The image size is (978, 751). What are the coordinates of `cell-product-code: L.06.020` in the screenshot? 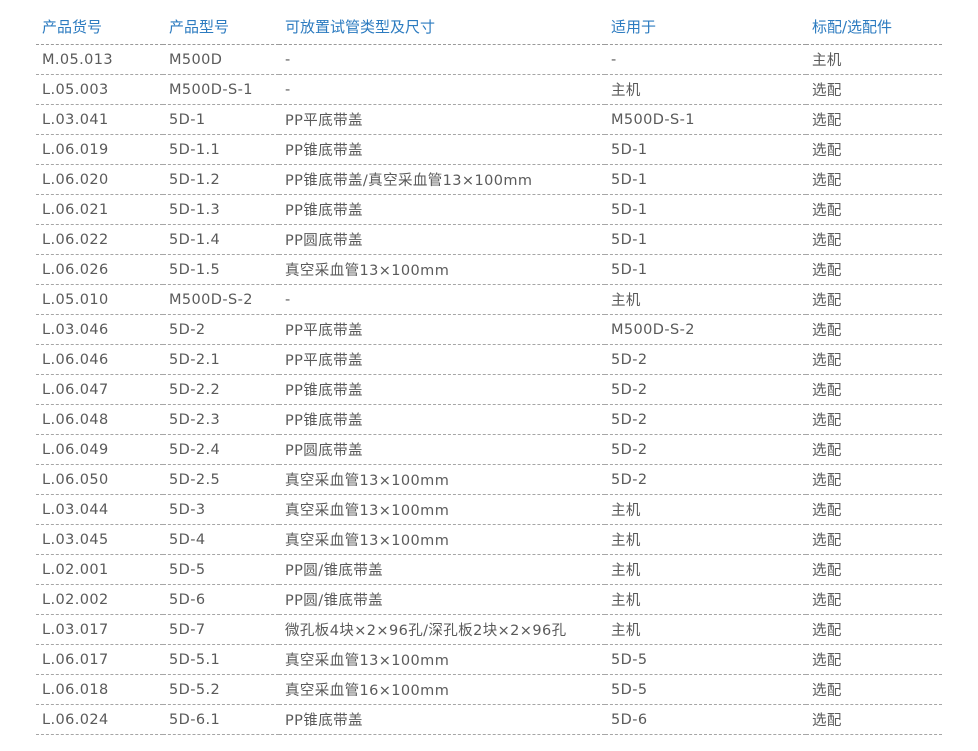 It's located at (99, 179).